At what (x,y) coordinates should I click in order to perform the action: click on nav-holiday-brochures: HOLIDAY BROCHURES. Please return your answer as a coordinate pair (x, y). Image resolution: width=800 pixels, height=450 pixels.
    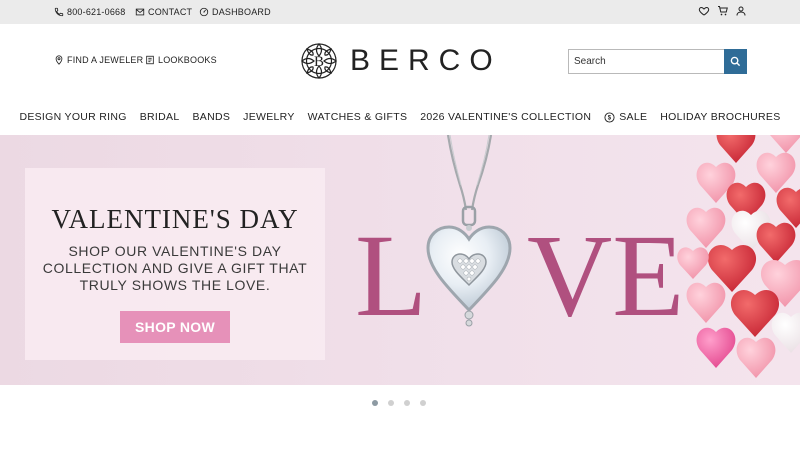
    Looking at the image, I should click on (720, 117).